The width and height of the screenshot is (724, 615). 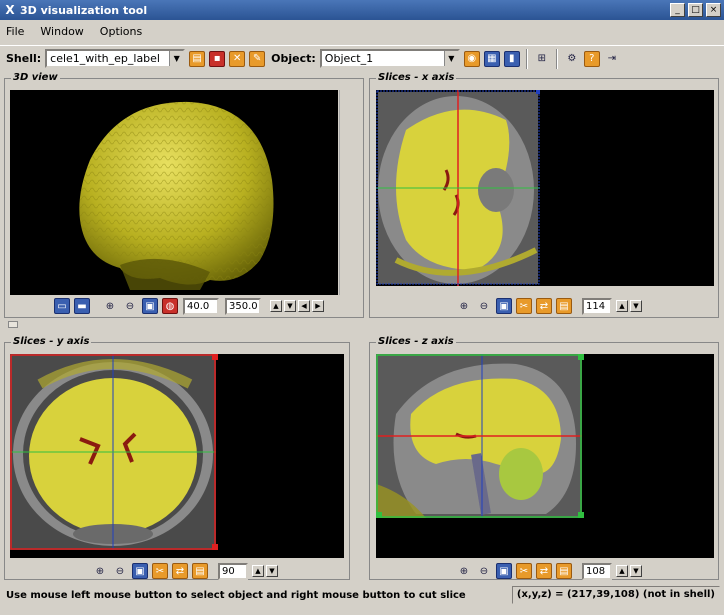 I want to click on slice-z-index-input: 108, so click(x=597, y=571).